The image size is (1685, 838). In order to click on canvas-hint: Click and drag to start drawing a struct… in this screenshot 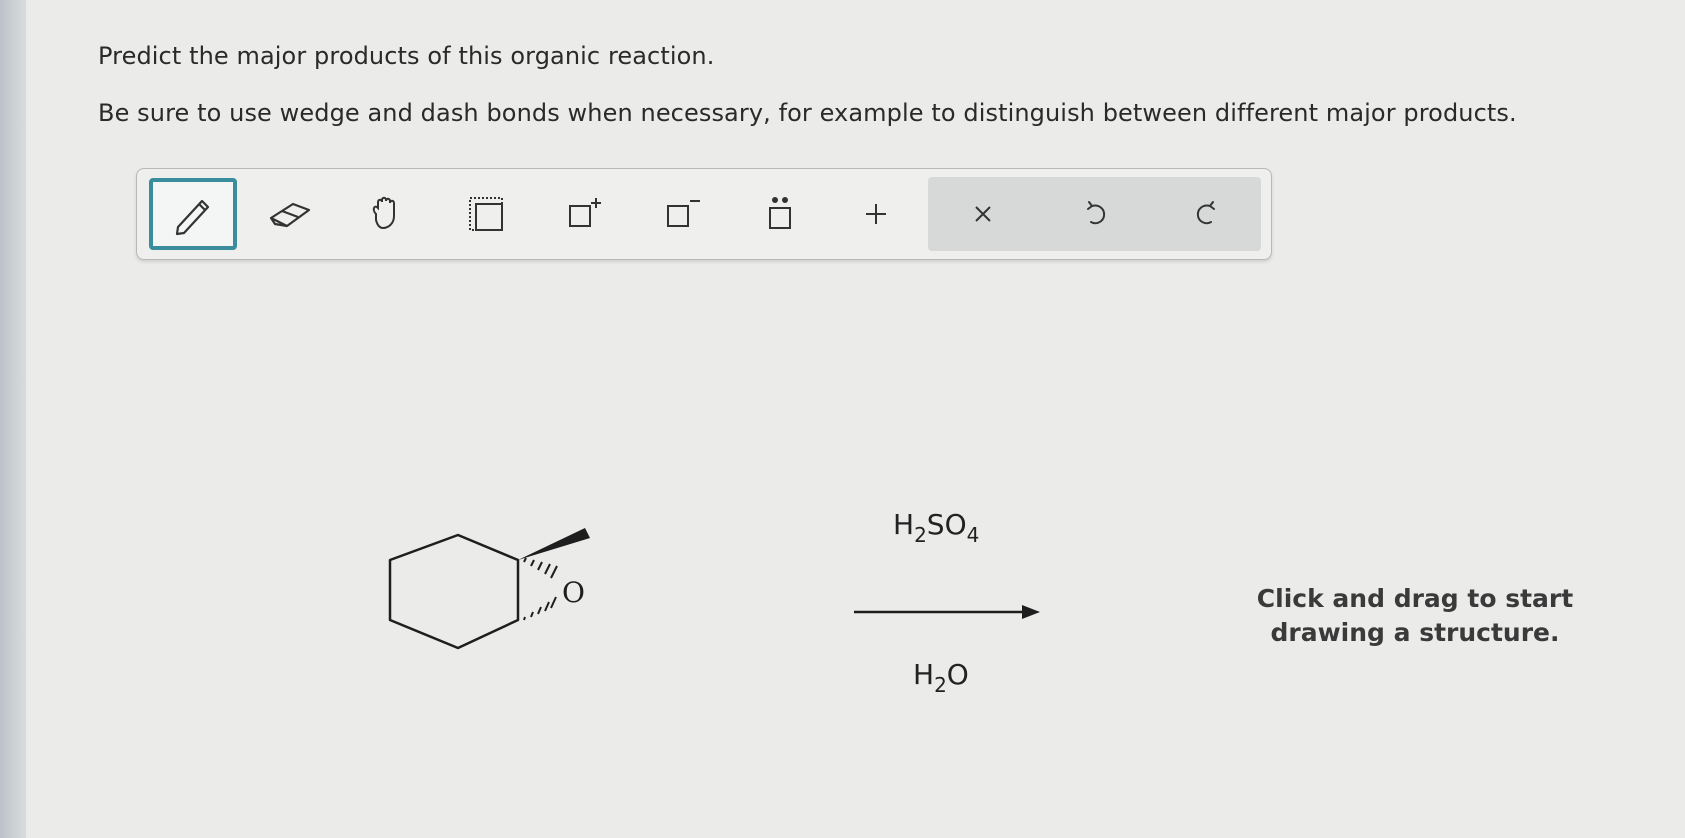, I will do `click(1415, 615)`.